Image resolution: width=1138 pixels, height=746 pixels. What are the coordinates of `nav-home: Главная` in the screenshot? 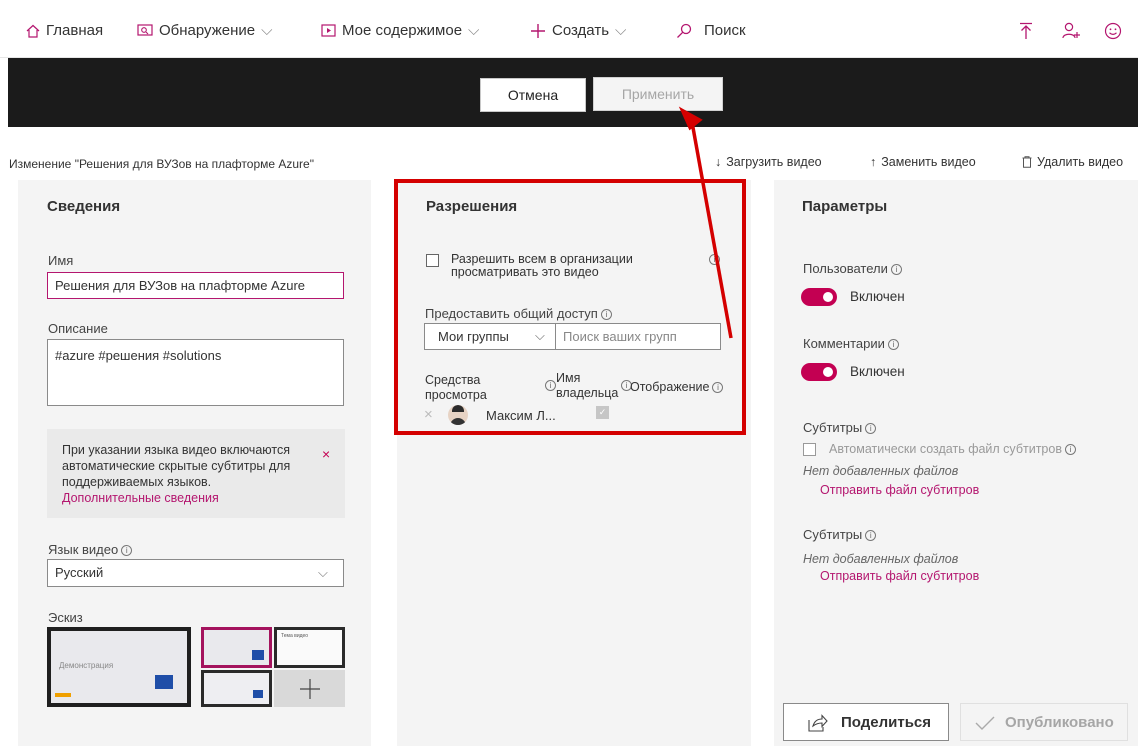 It's located at (64, 30).